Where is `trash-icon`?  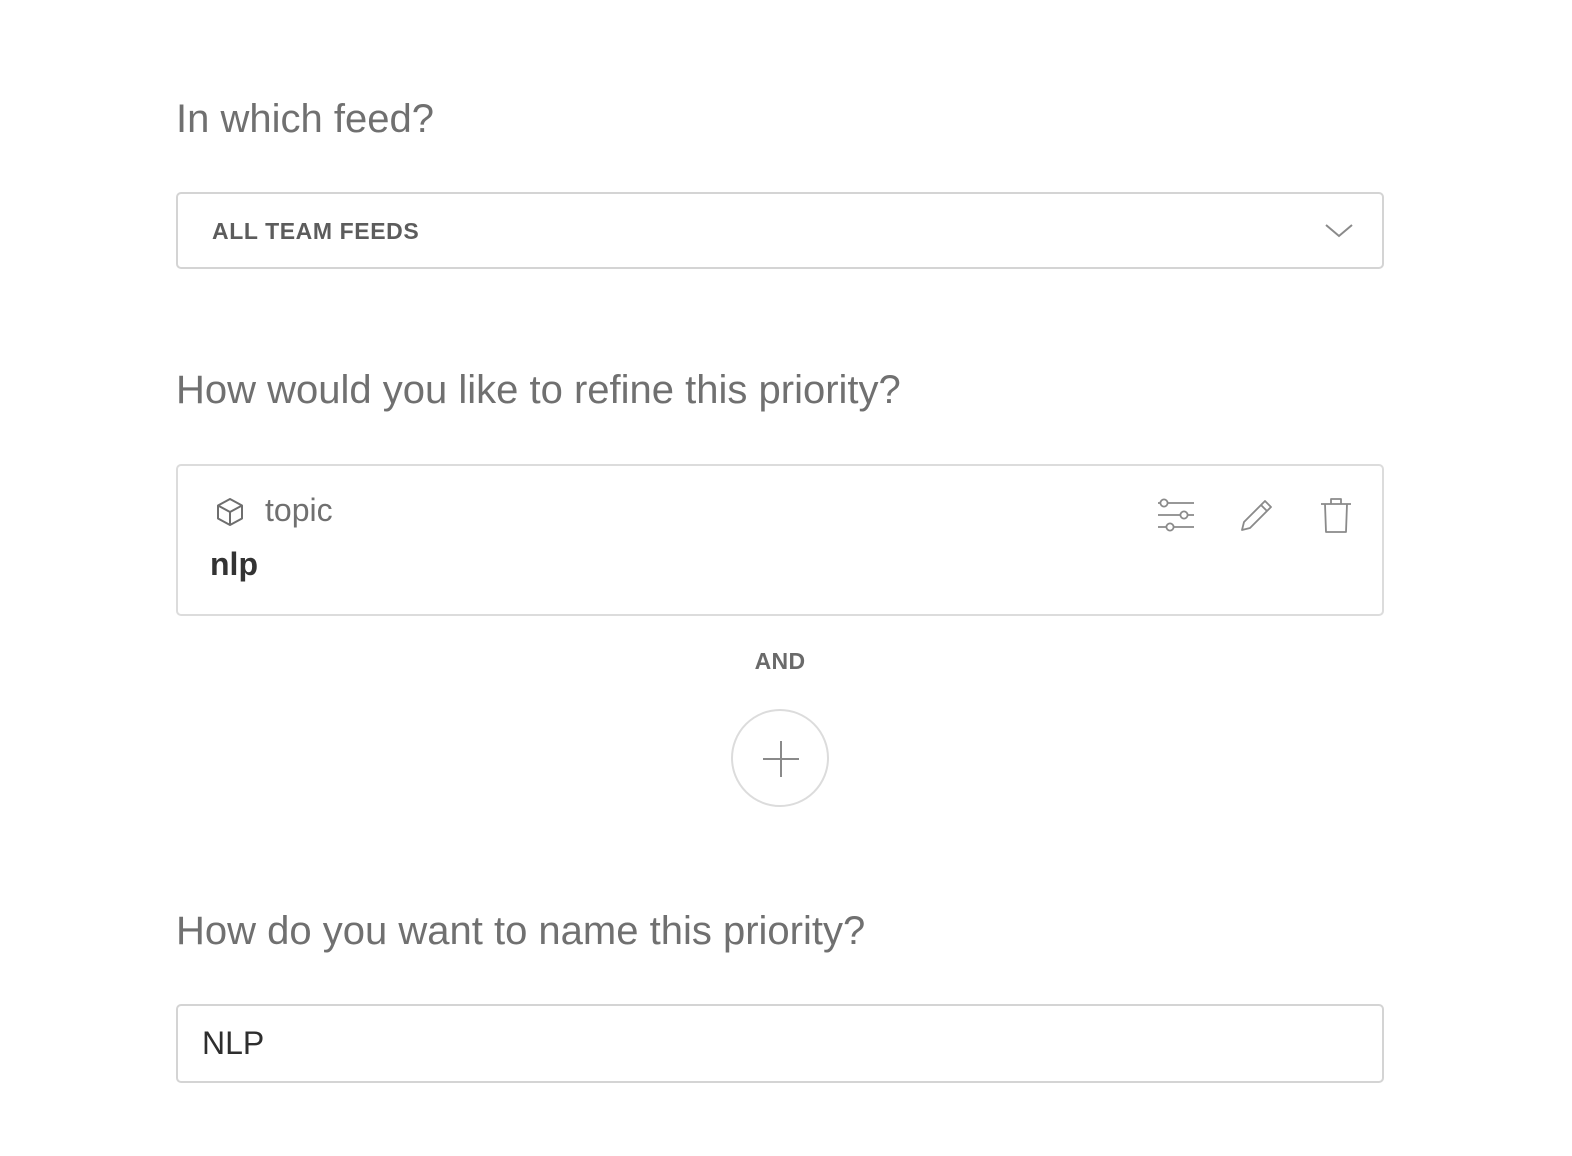
trash-icon is located at coordinates (1336, 516).